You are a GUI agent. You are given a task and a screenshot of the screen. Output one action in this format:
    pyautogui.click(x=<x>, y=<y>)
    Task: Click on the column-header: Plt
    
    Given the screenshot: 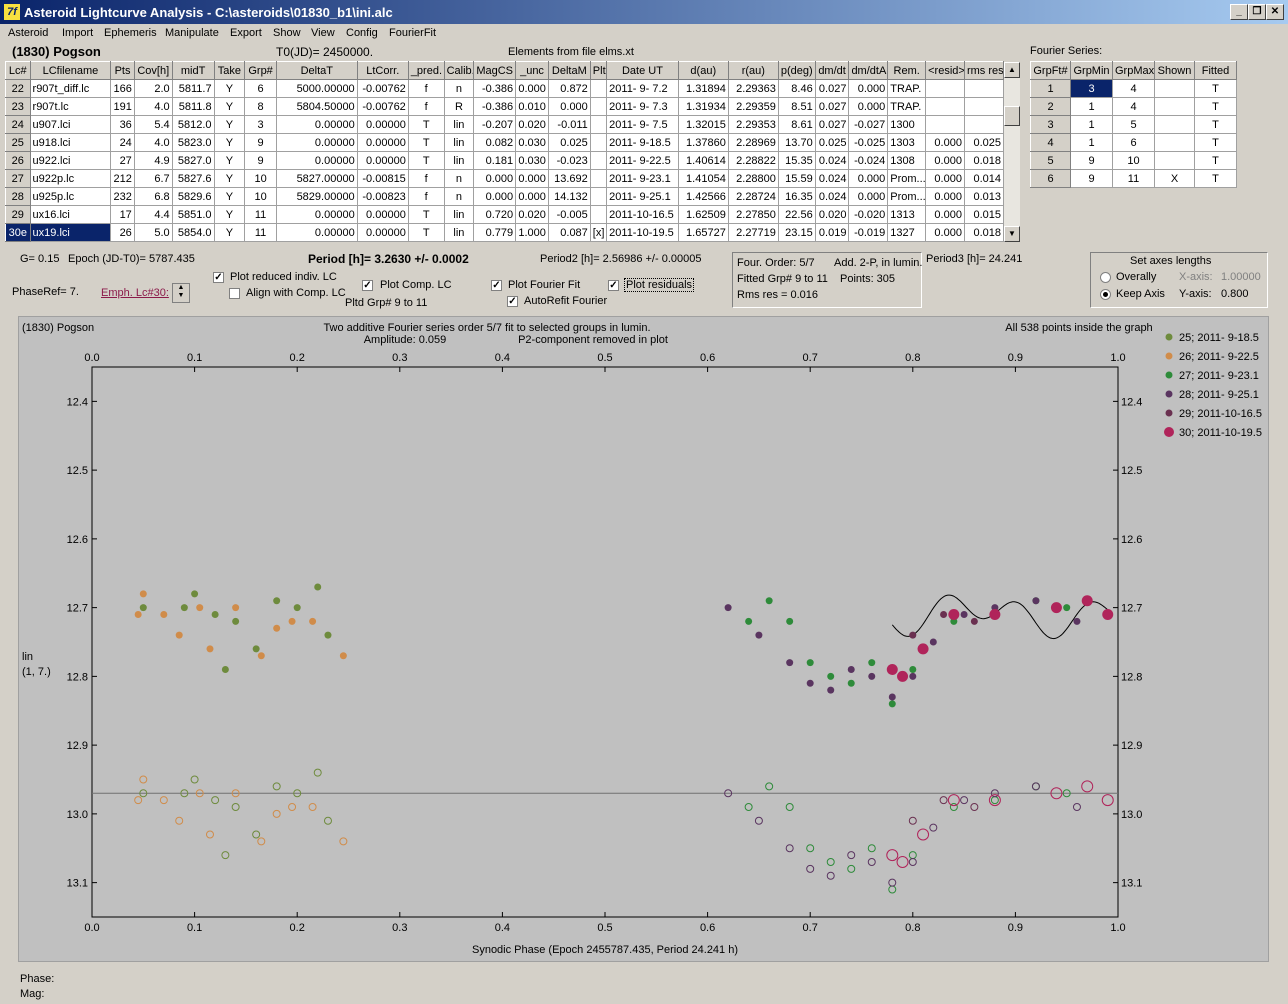 What is the action you would take?
    pyautogui.click(x=598, y=70)
    